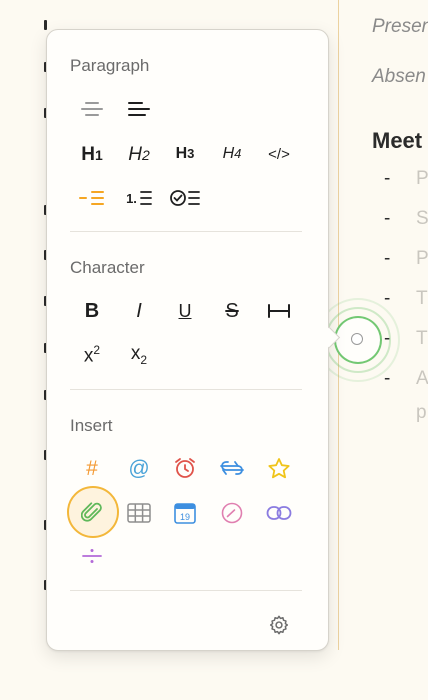 Image resolution: width=428 pixels, height=700 pixels. I want to click on heading-1-button: H1, so click(92, 154).